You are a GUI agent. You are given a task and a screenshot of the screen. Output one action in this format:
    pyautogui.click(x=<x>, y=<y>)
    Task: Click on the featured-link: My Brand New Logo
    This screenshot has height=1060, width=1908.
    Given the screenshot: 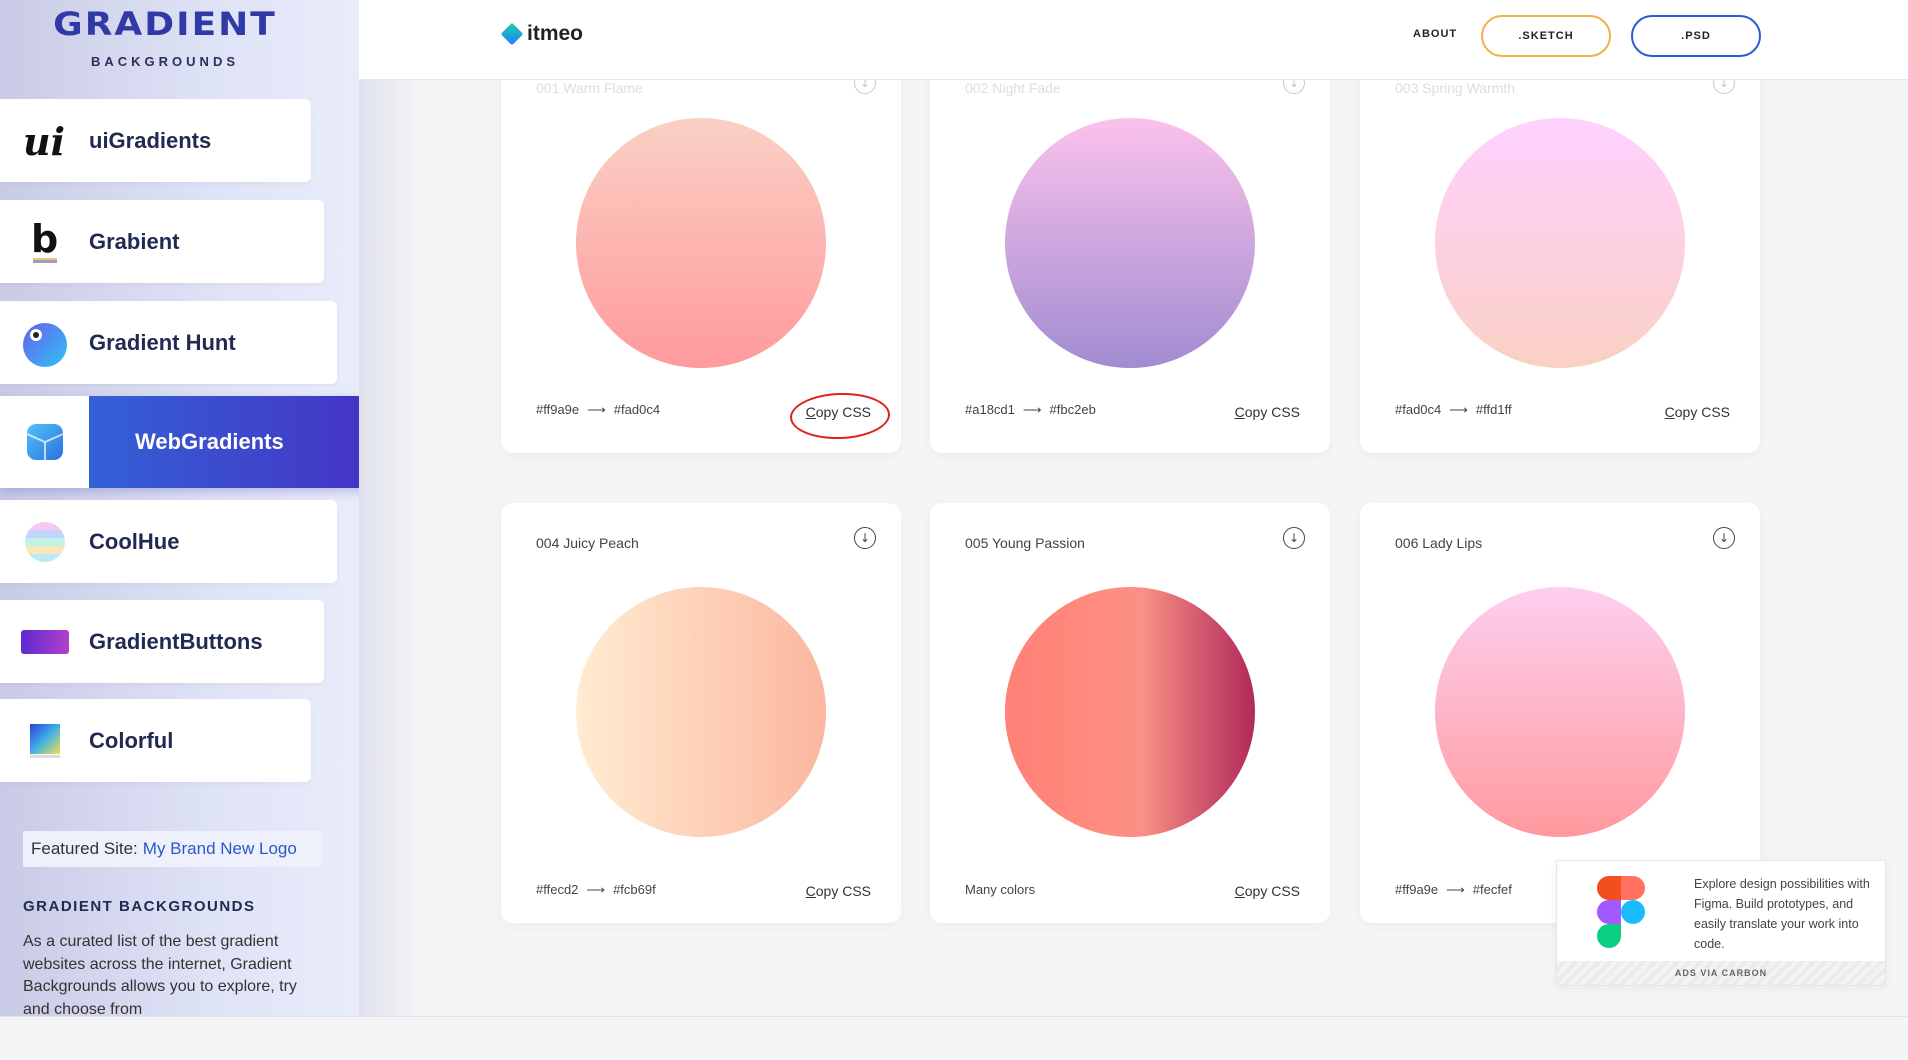 What is the action you would take?
    pyautogui.click(x=220, y=849)
    